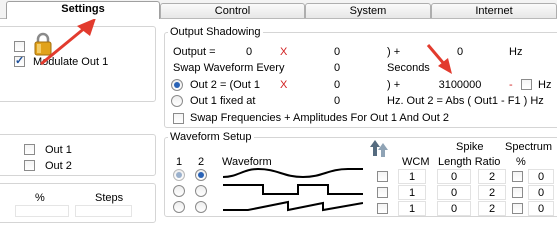 This screenshot has width=557, height=240. Describe the element at coordinates (179, 207) in the screenshot. I see `row3-out1-radio` at that location.